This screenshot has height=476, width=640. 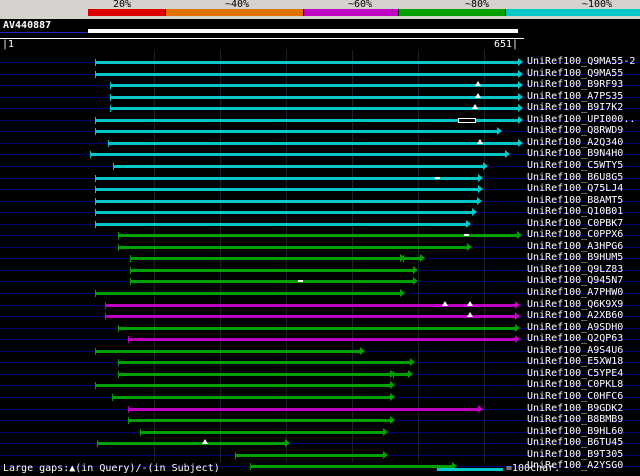 What do you see at coordinates (581, 120) in the screenshot?
I see `hit-label-link: UniRef100_UPI000..` at bounding box center [581, 120].